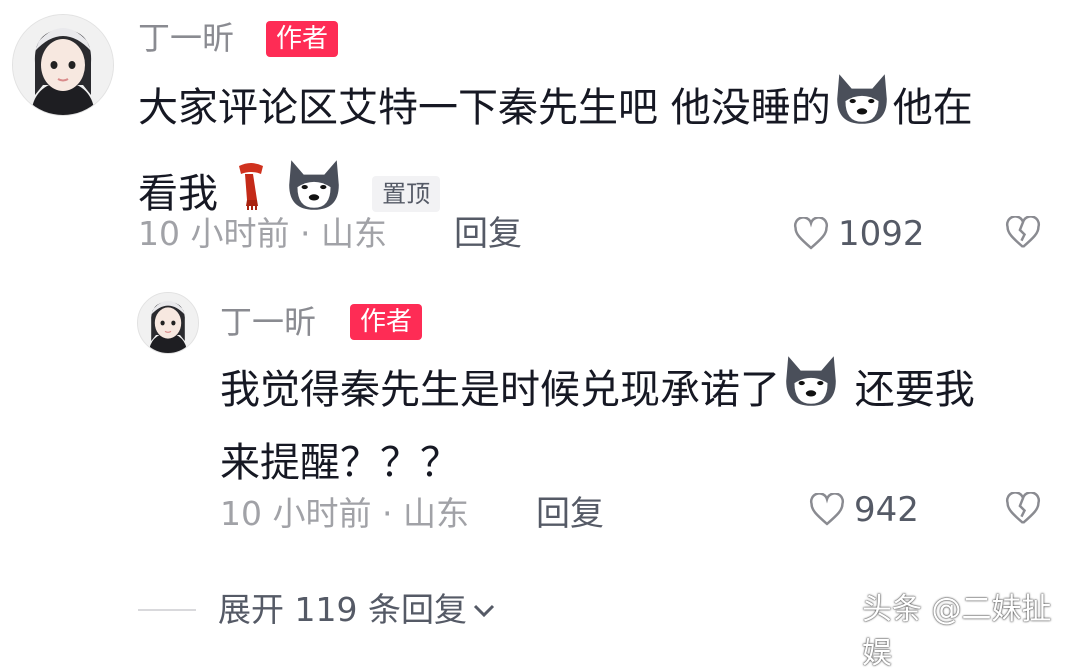  I want to click on expand-replies-button: 展开 119 条回复, so click(357, 610).